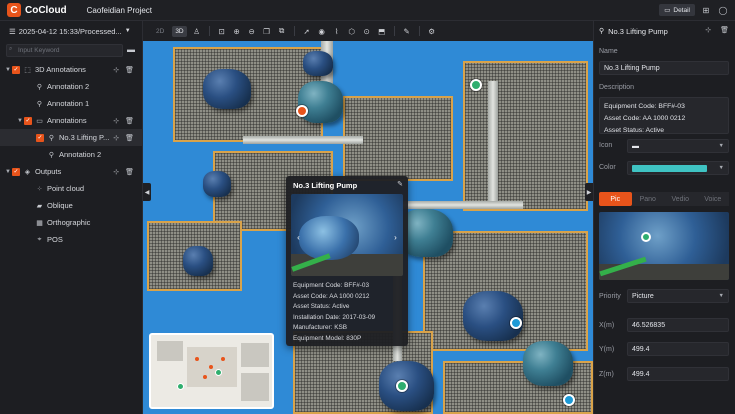  I want to click on zoom-in-icon: ⊕, so click(237, 31).